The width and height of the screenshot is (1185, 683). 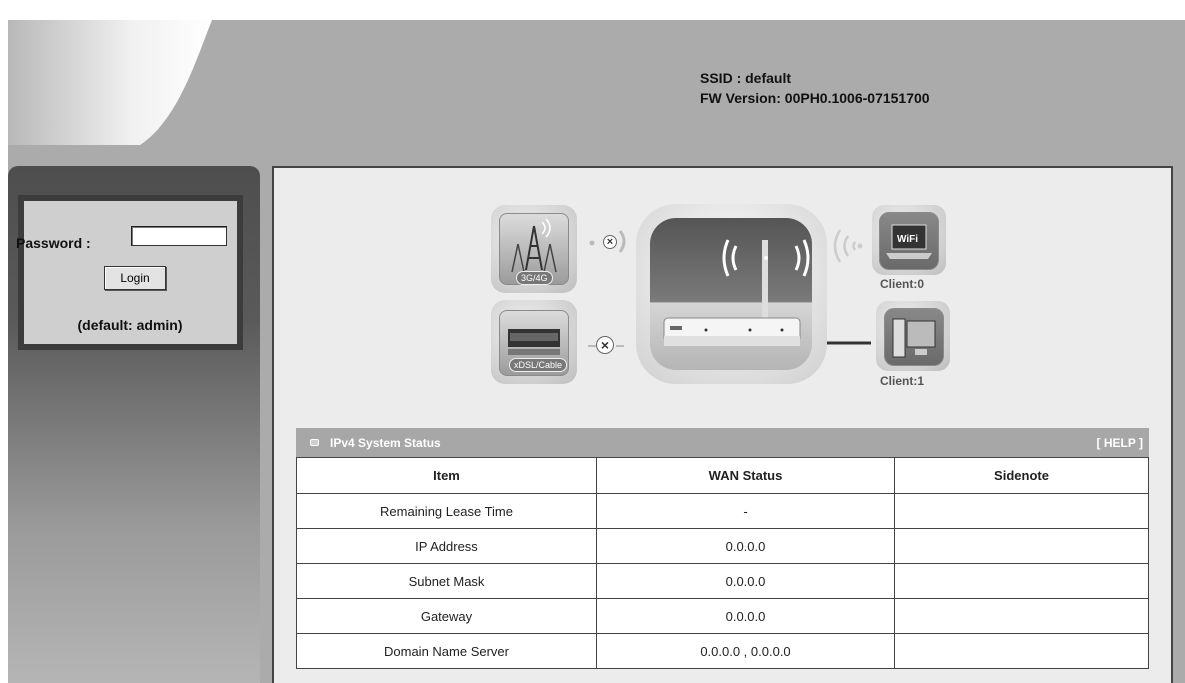 I want to click on wifi-signal-arc-icon, so click(x=848, y=246).